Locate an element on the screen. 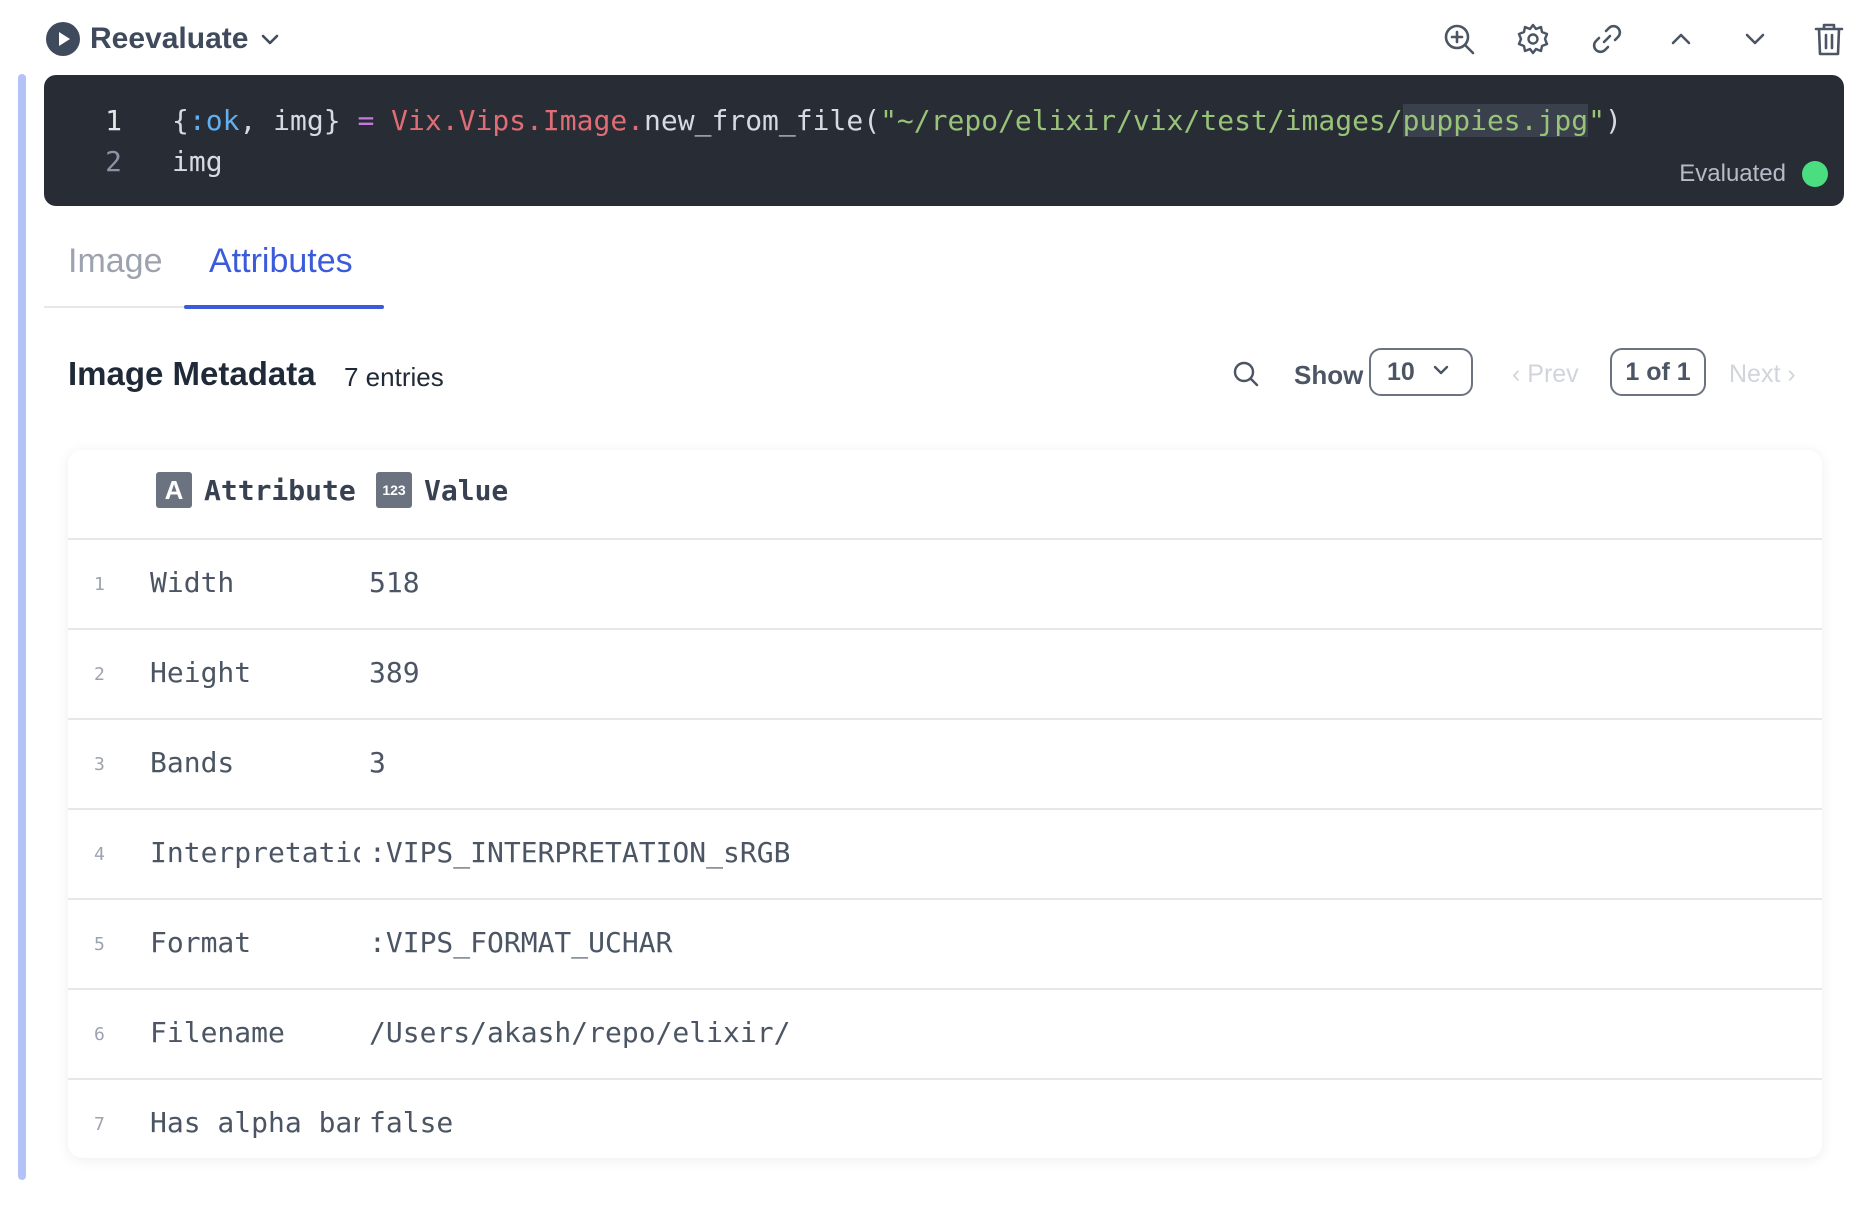 This screenshot has height=1210, width=1870. gear-icon is located at coordinates (1533, 39).